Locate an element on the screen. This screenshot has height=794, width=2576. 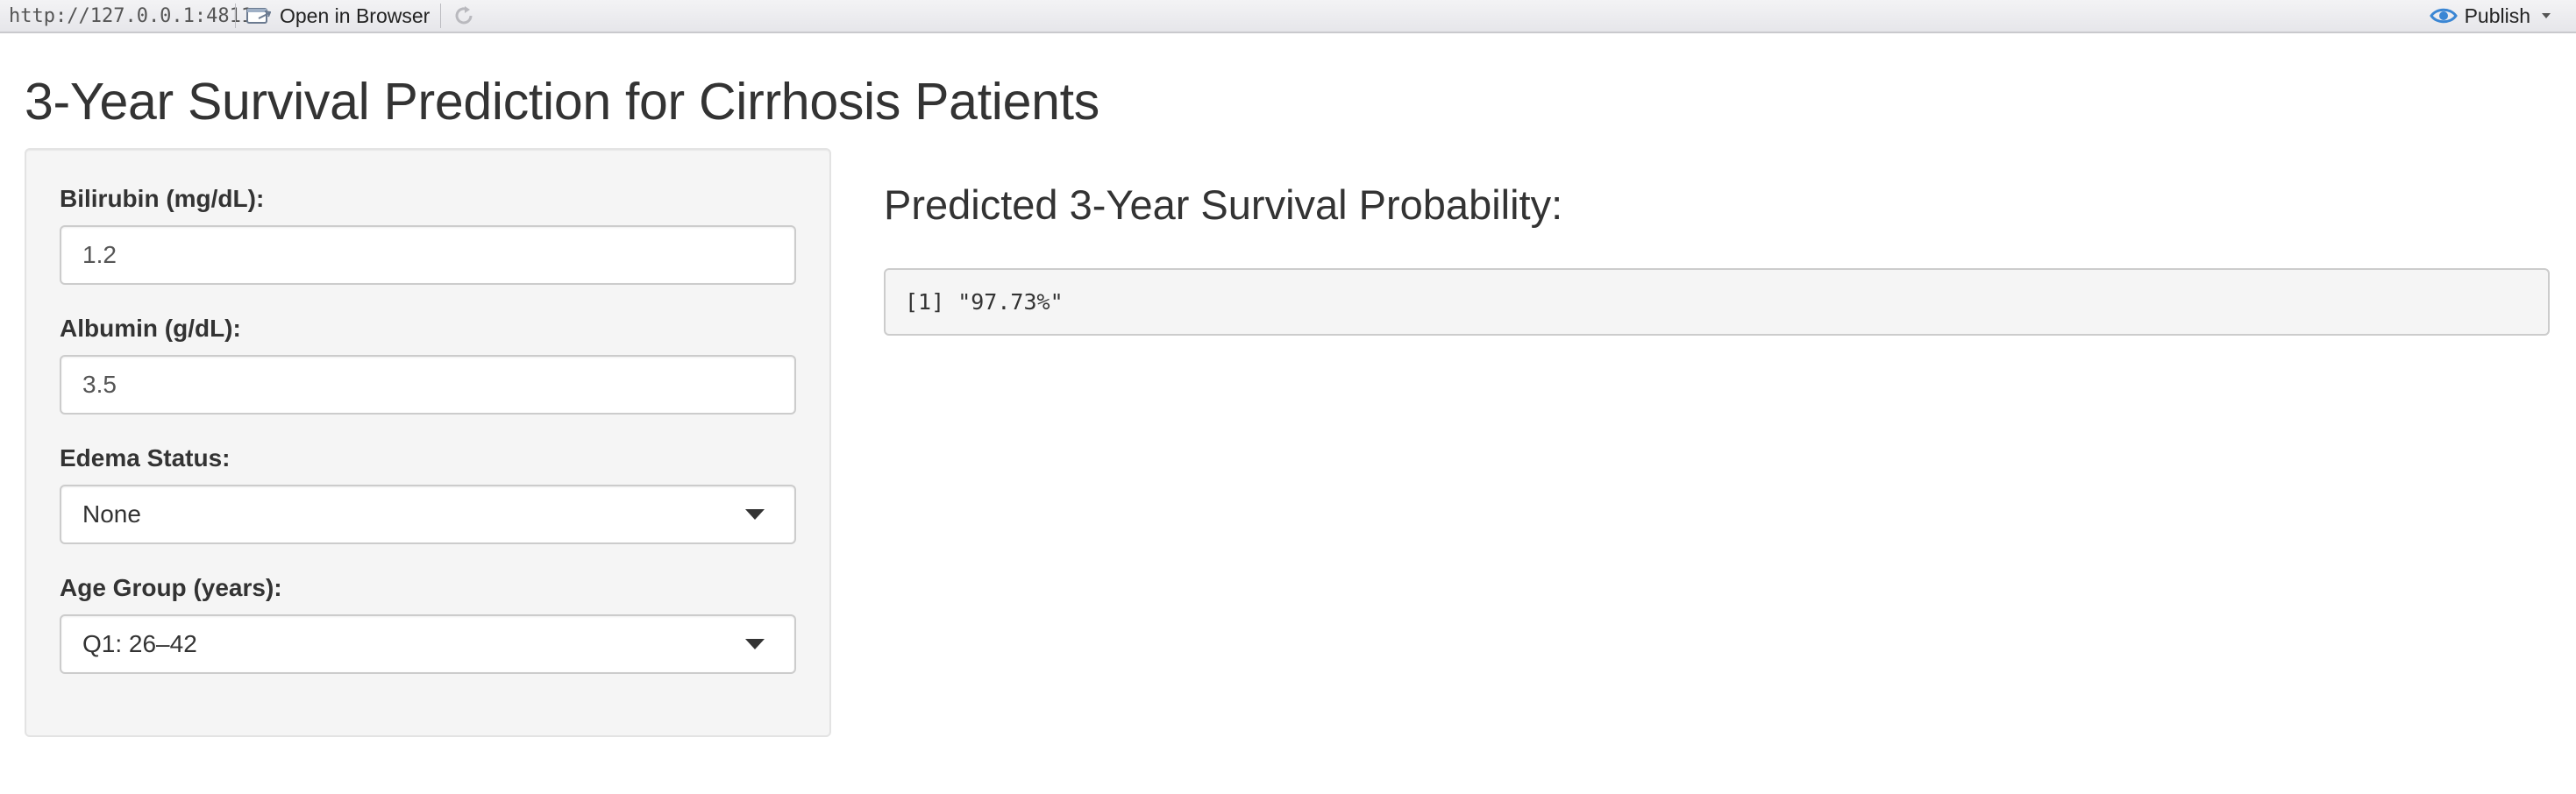
age-group-group: Age Group (years): Q1: 26–42 is located at coordinates (428, 624).